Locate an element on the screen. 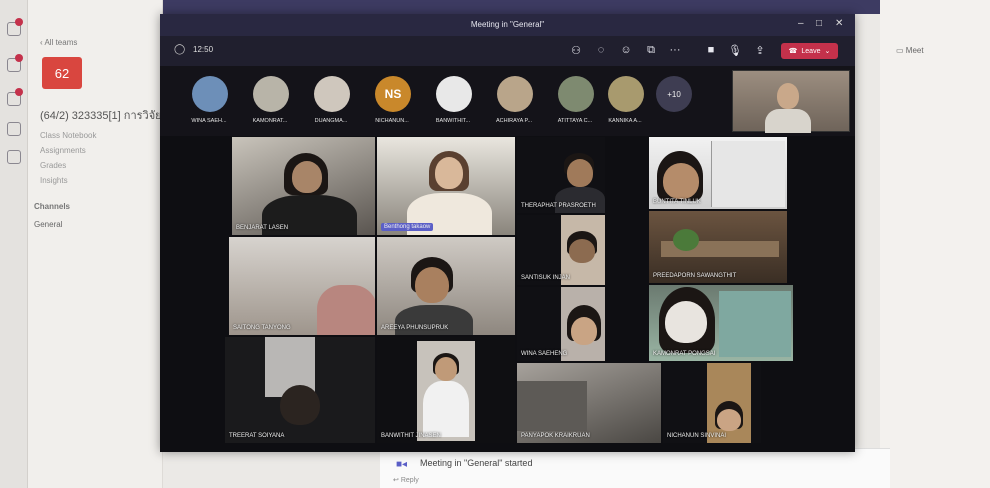 Image resolution: width=990 pixels, height=488 pixels. conversation-strip is located at coordinates (635, 468).